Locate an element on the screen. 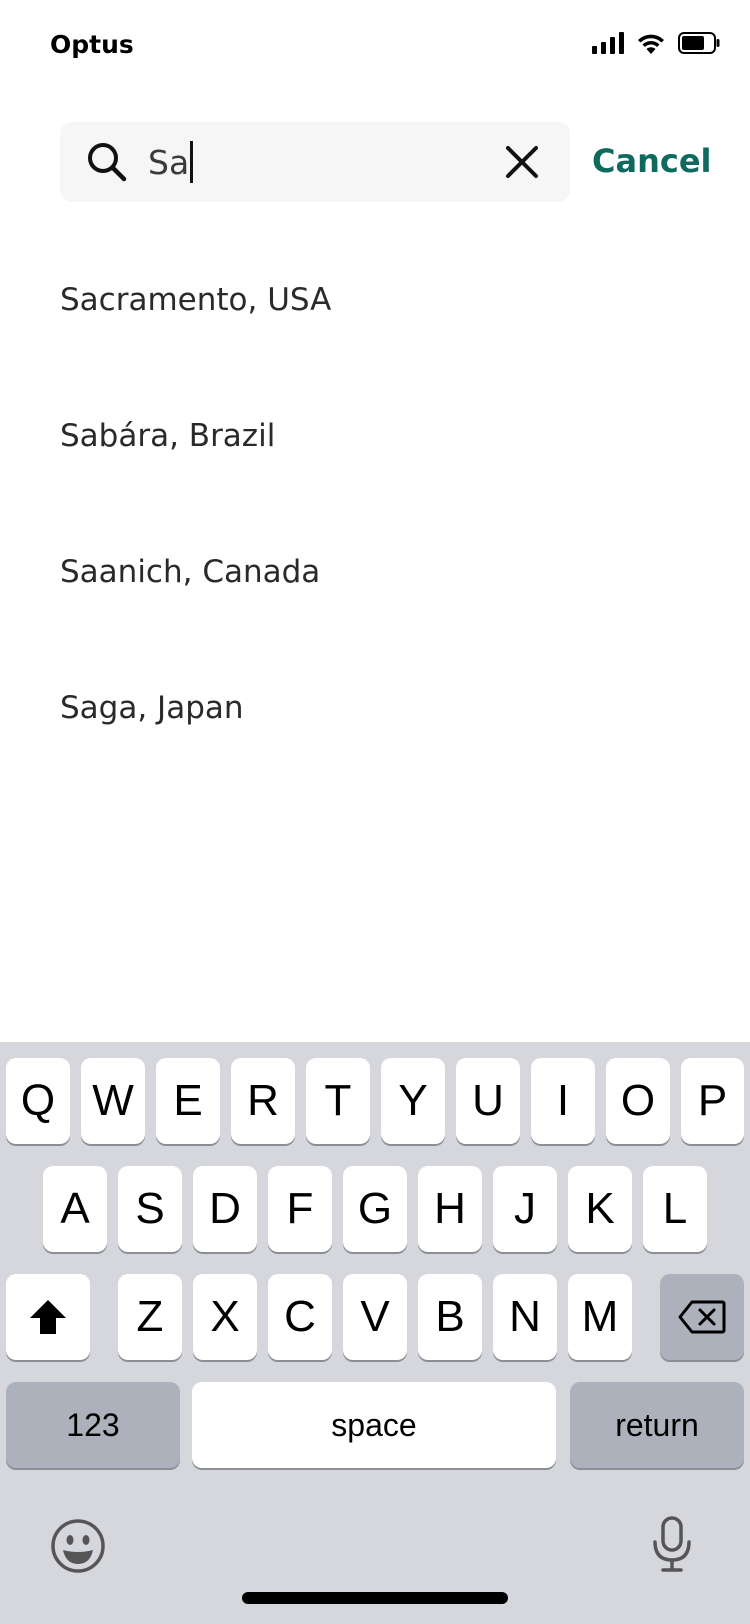  key-b: B is located at coordinates (450, 1317).